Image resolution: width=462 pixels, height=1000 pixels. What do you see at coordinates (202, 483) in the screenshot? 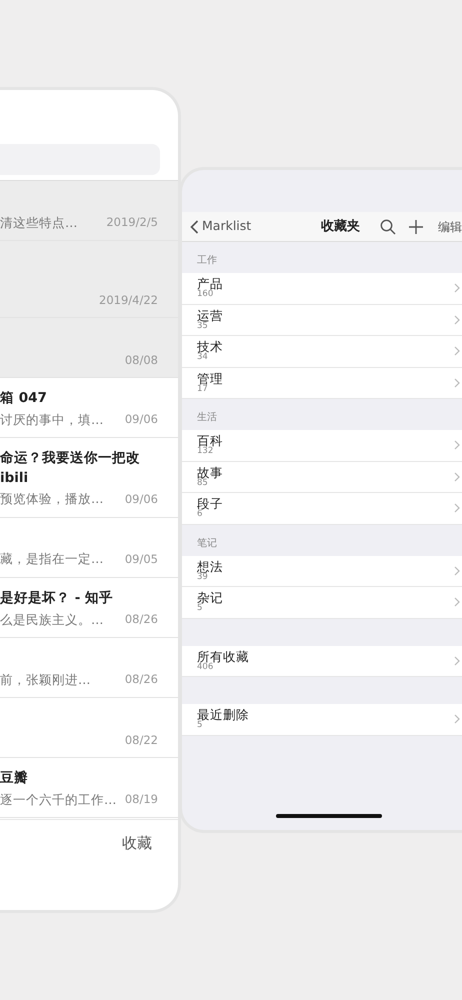
I see `folder-count: 85` at bounding box center [202, 483].